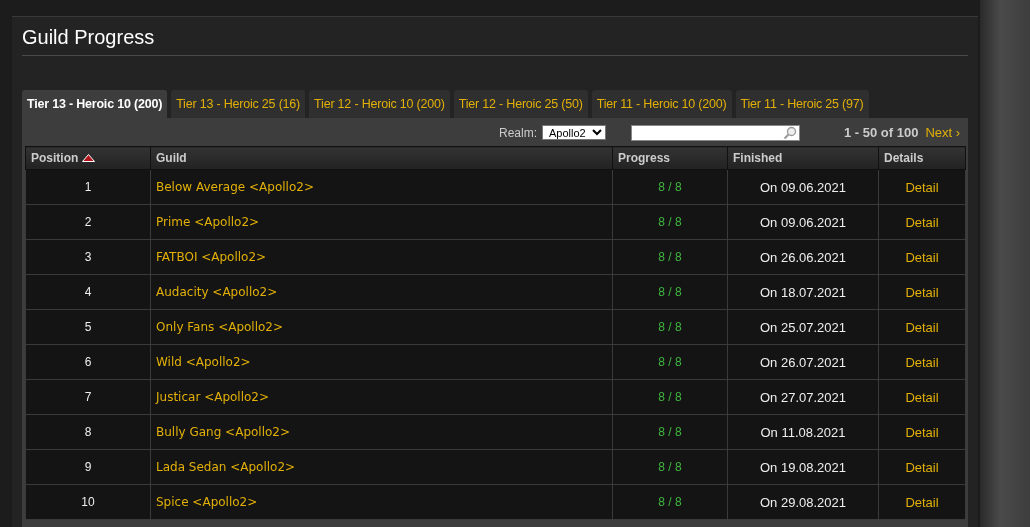 The height and width of the screenshot is (527, 1030). What do you see at coordinates (226, 467) in the screenshot?
I see `guild-link: Lada Sedan <Apollo2>` at bounding box center [226, 467].